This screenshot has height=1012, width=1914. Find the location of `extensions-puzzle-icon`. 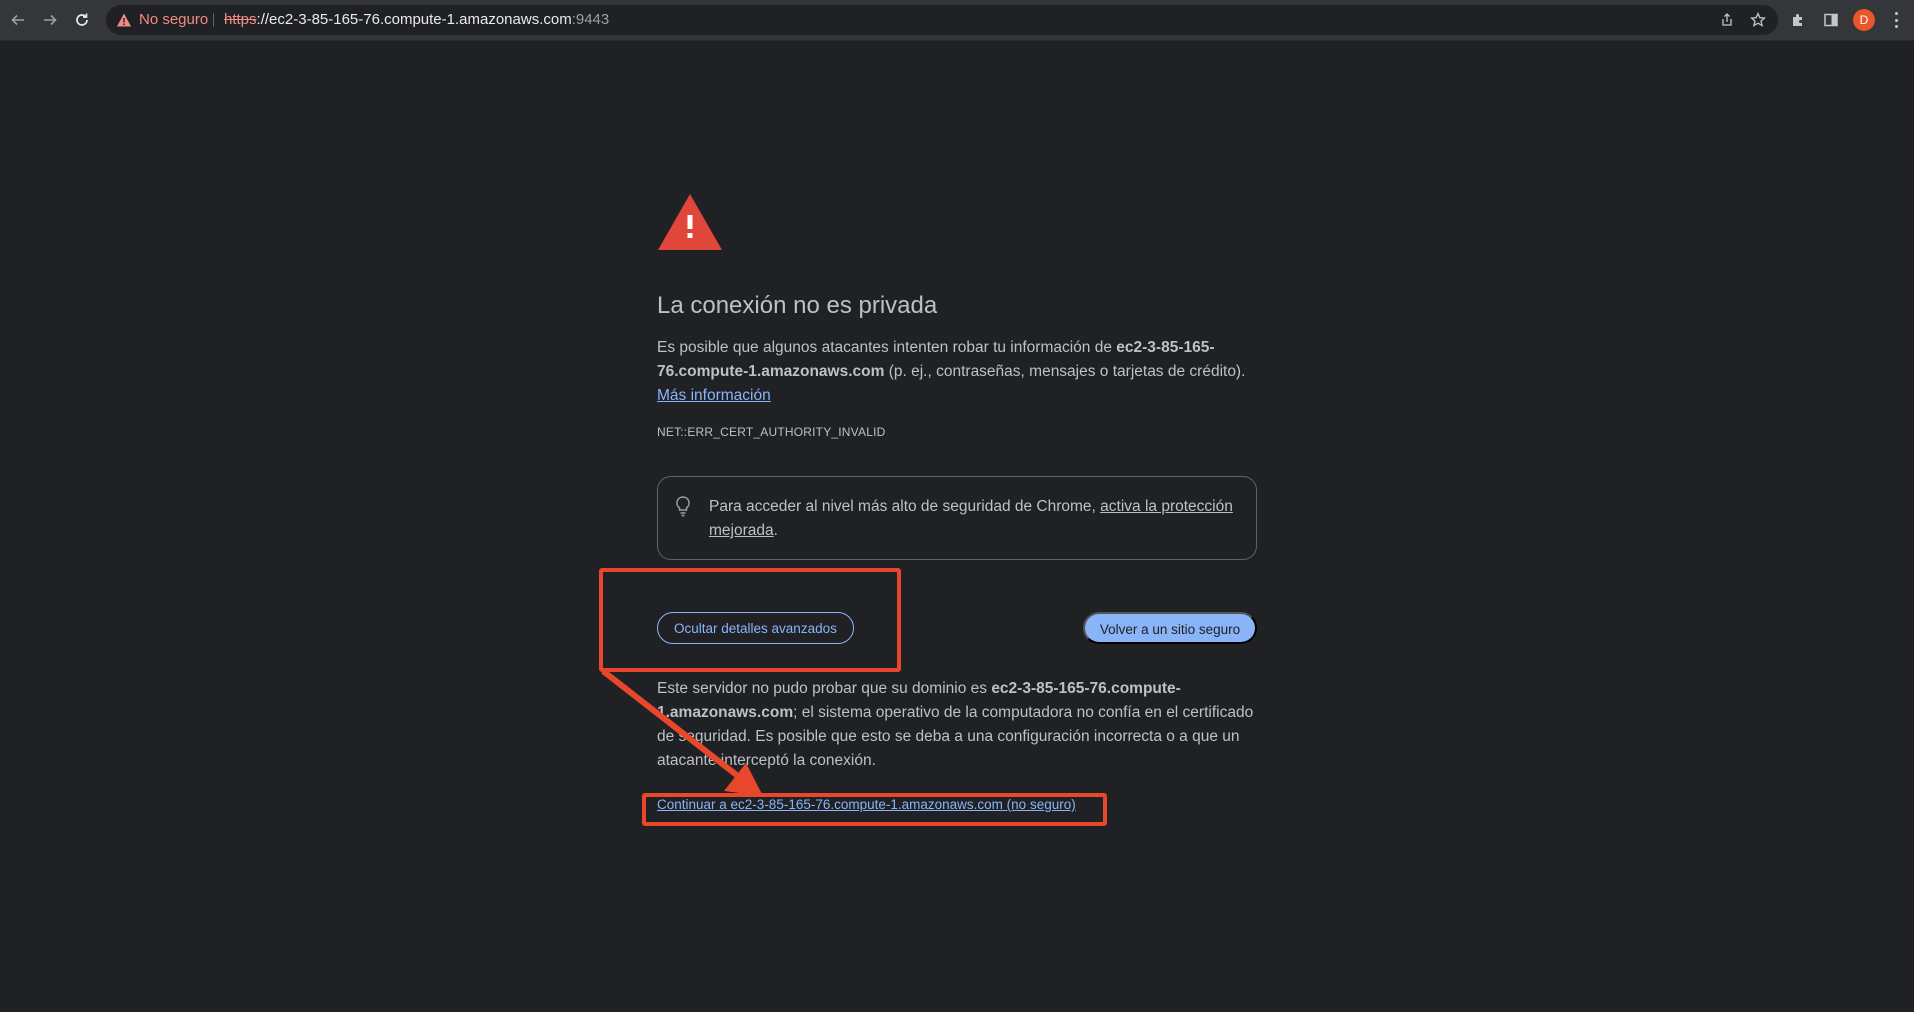

extensions-puzzle-icon is located at coordinates (1798, 20).